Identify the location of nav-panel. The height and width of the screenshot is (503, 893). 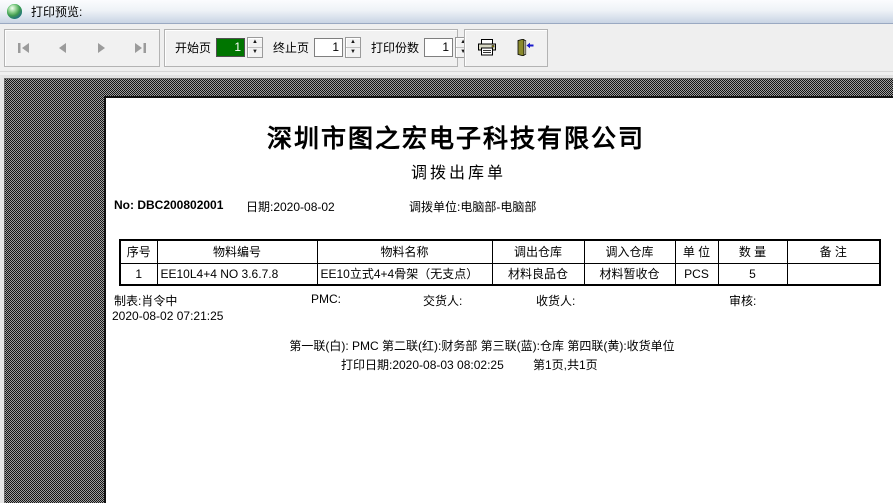
(82, 47).